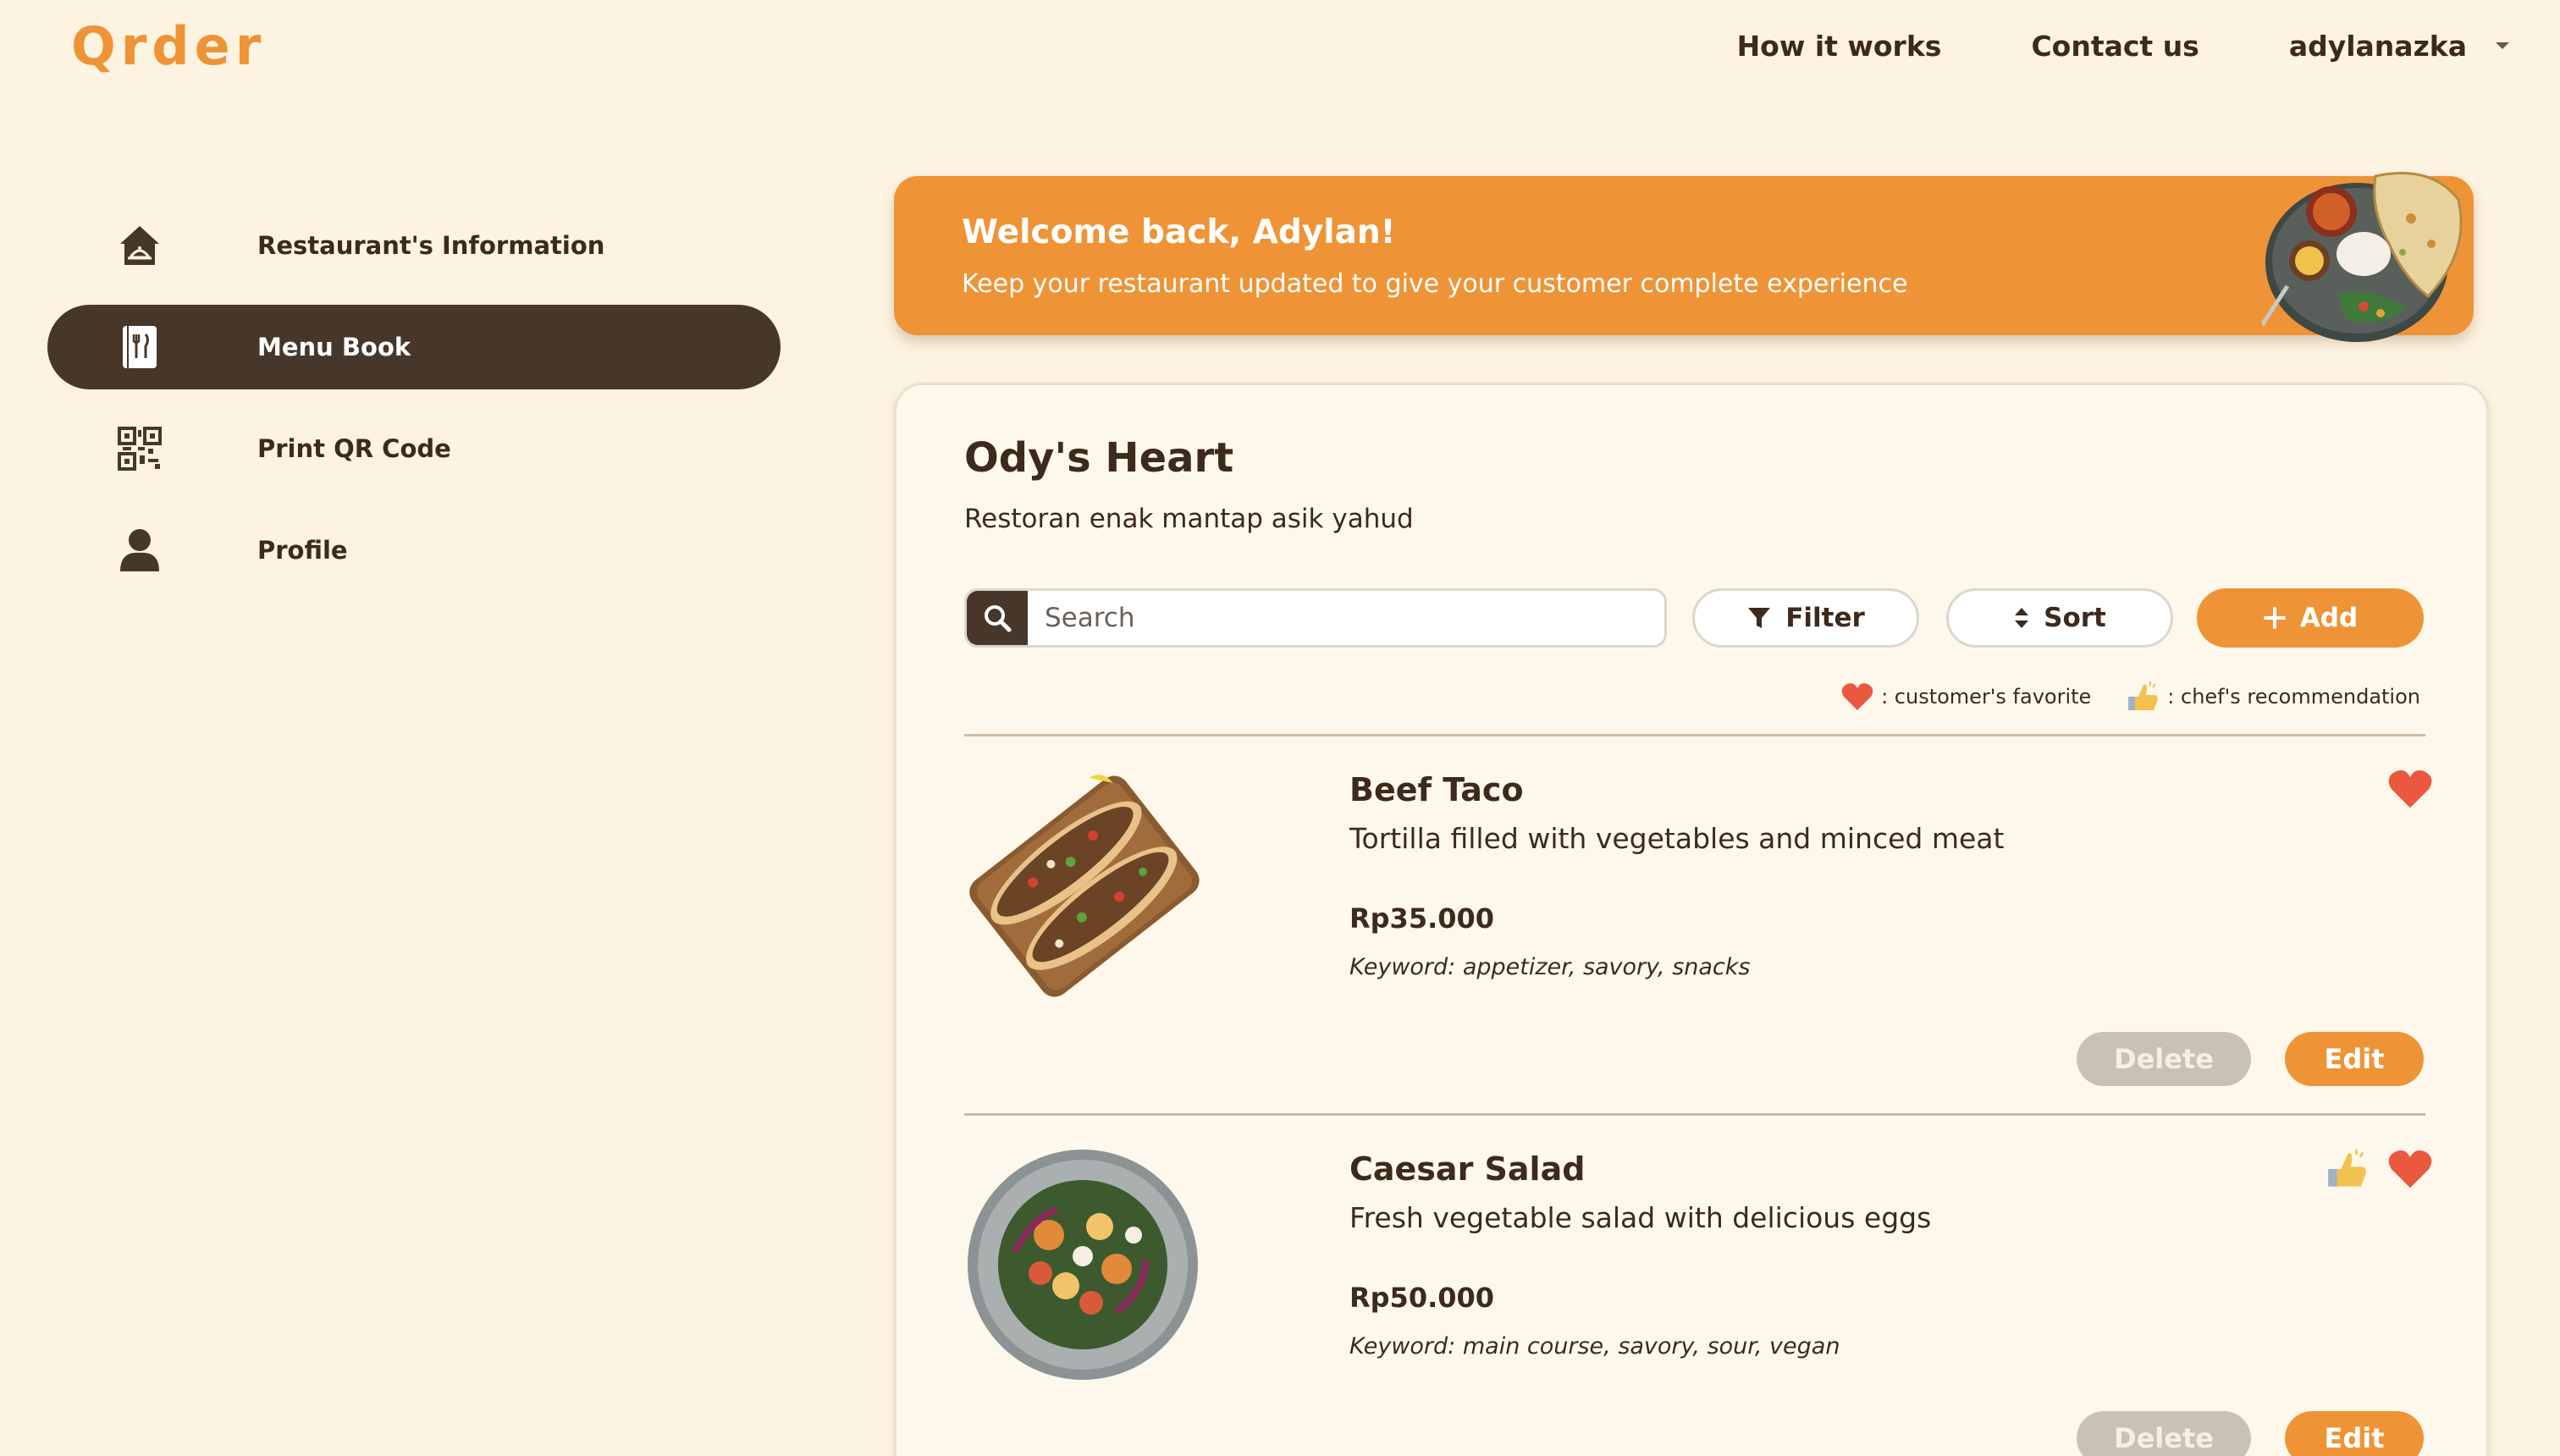  Describe the element at coordinates (1825, 618) in the screenshot. I see `filter-label: Filter` at that location.